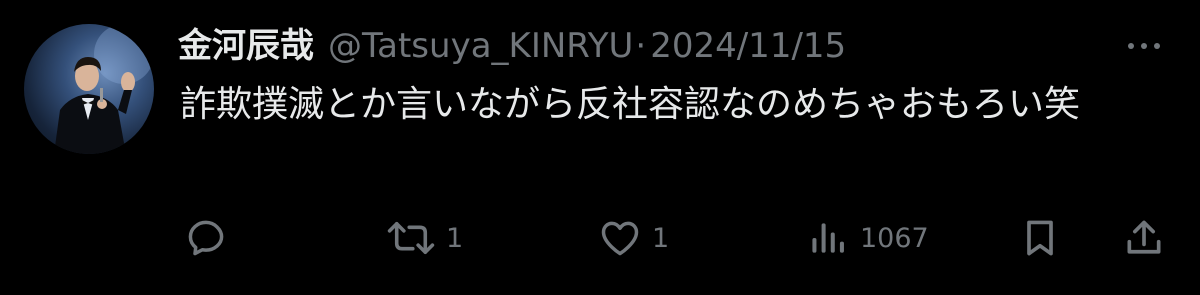 This screenshot has width=1200, height=295. I want to click on bookmark-icon, so click(1040, 238).